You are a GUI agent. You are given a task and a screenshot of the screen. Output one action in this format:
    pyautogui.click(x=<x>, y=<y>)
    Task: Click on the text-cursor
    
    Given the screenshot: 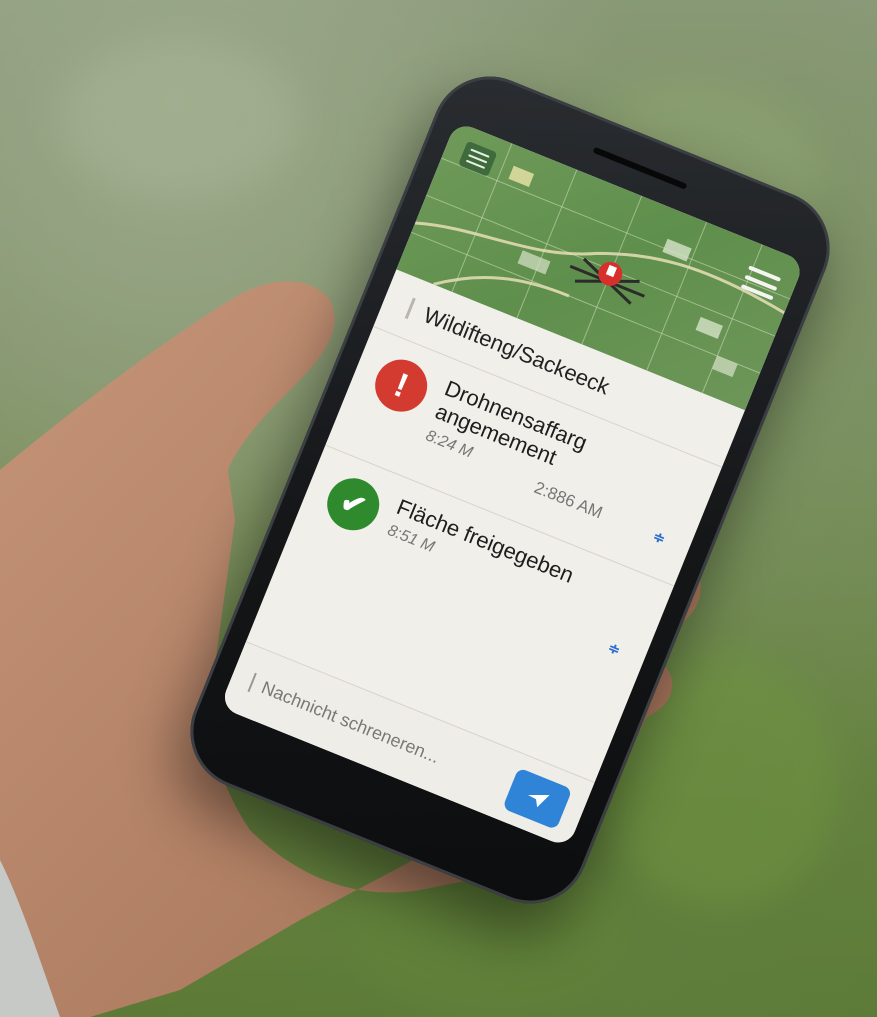 What is the action you would take?
    pyautogui.click(x=252, y=682)
    